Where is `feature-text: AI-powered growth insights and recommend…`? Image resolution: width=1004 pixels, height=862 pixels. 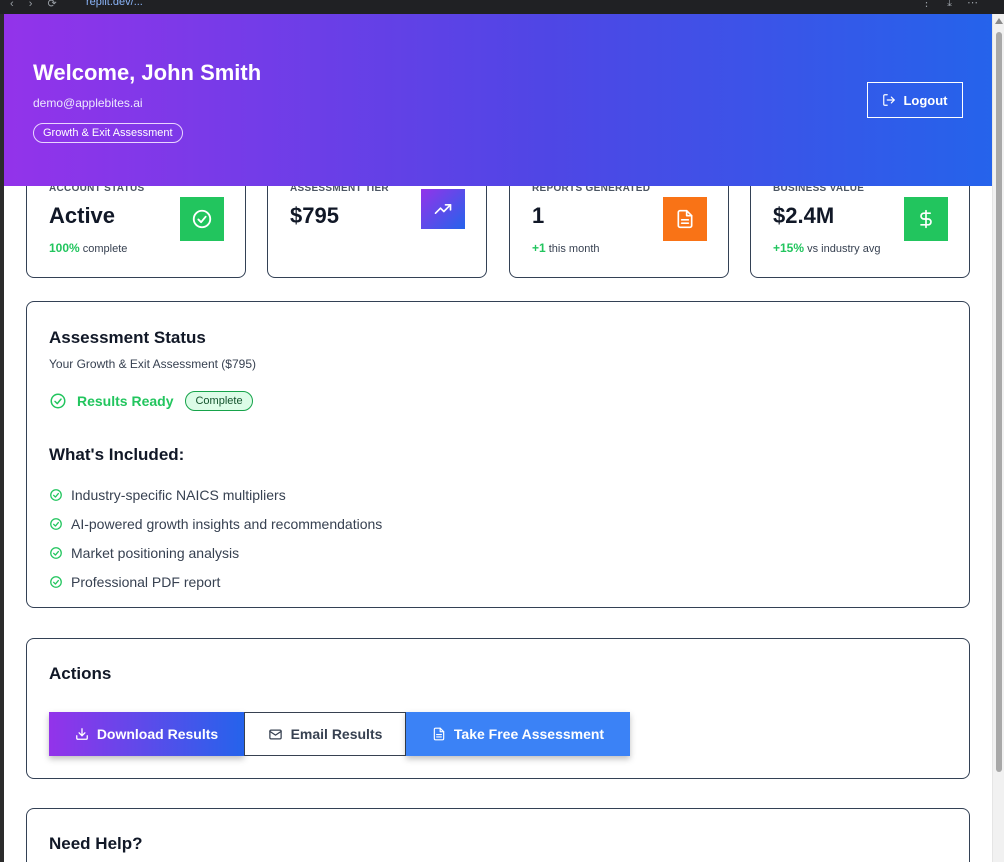
feature-text: AI-powered growth insights and recommend… is located at coordinates (227, 523).